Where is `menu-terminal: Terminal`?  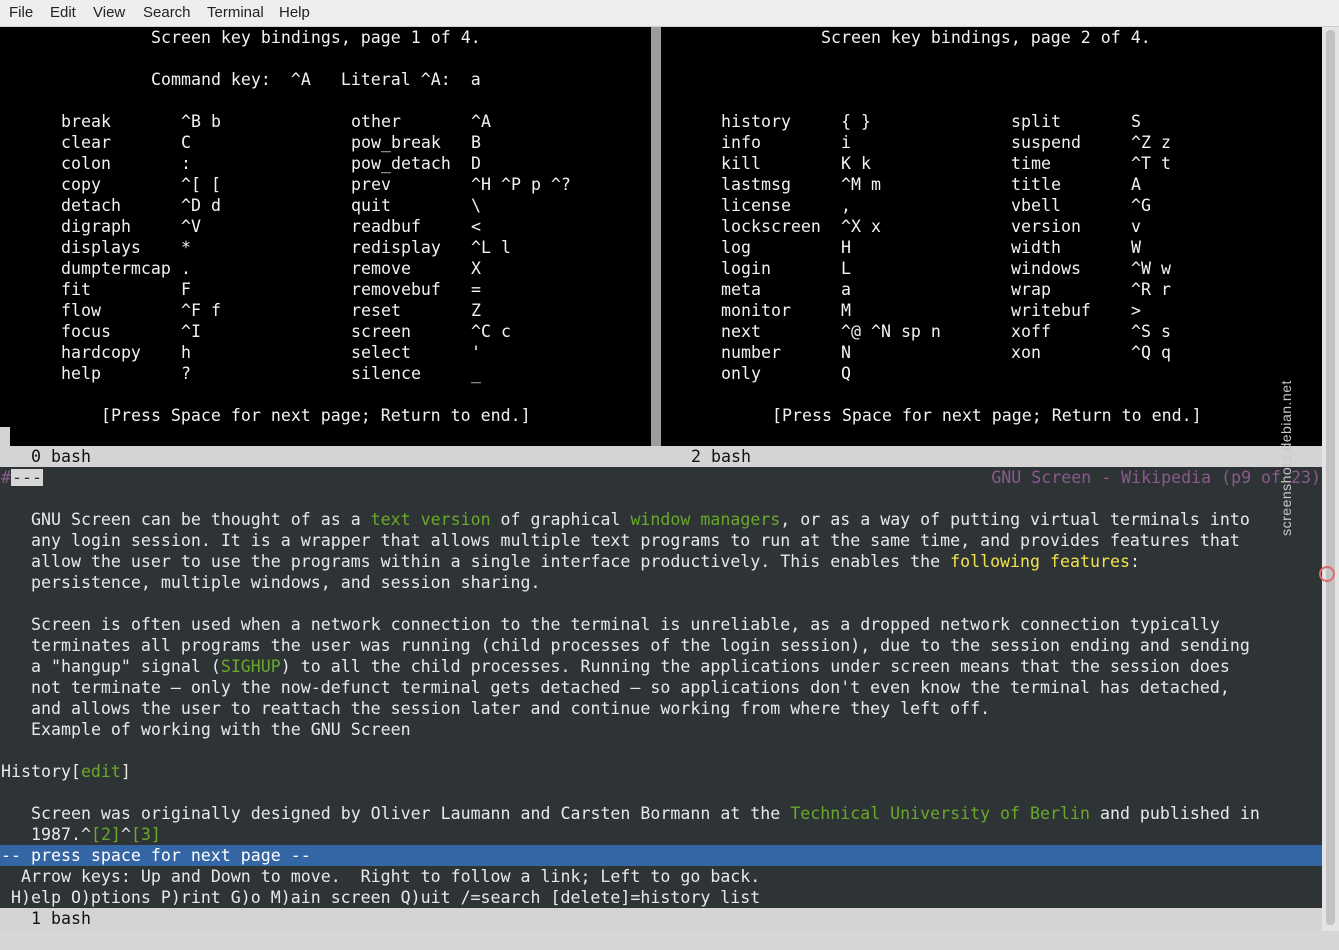
menu-terminal: Terminal is located at coordinates (235, 12).